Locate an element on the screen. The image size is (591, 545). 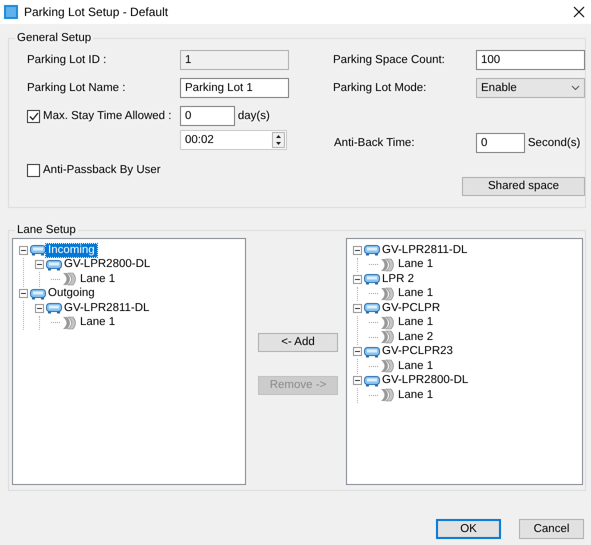
days-field: 0 is located at coordinates (207, 116).